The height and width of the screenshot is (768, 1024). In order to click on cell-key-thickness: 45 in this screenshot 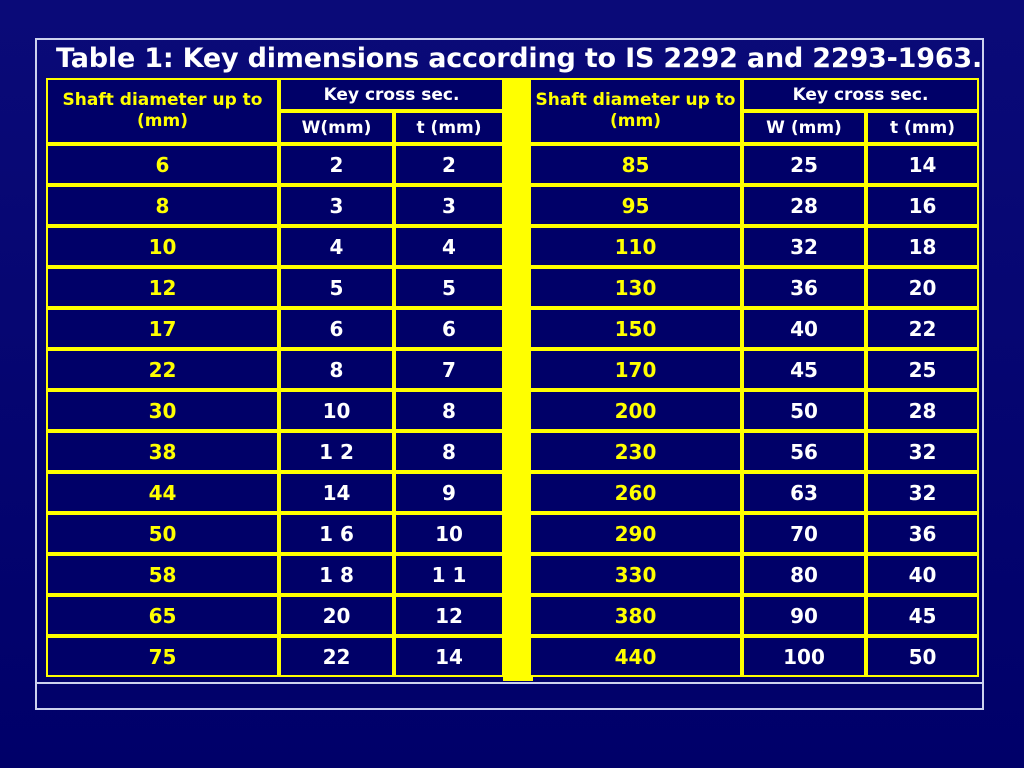, I will do `click(923, 615)`.